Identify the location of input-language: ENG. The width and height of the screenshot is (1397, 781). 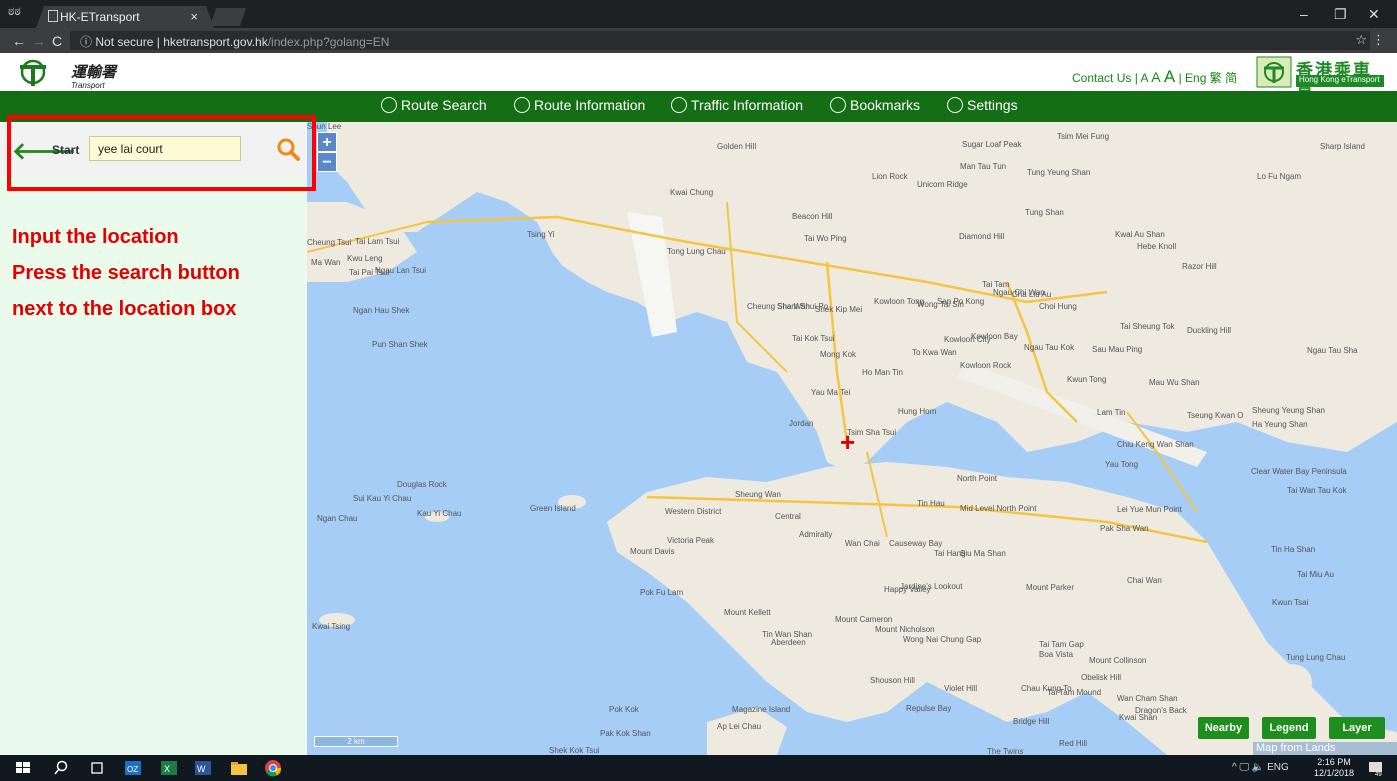
(1278, 767).